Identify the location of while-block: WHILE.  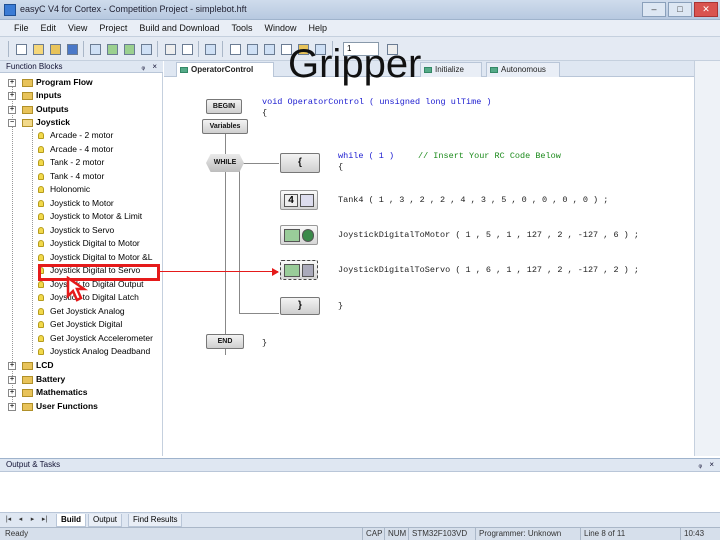
(225, 163).